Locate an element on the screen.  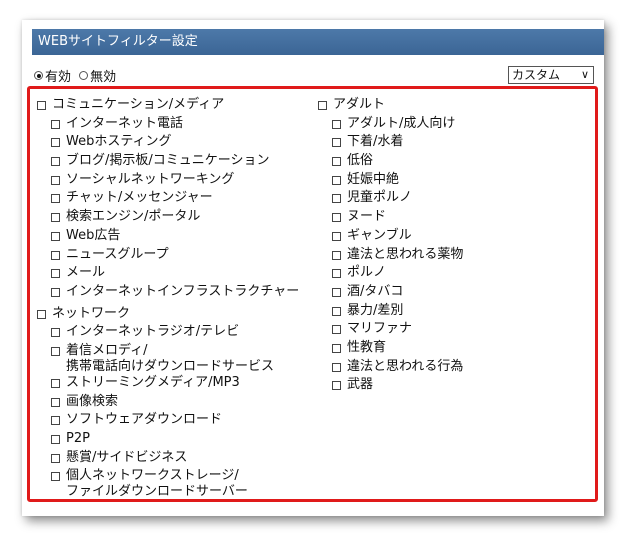
enabled-radio: 有効 is located at coordinates (52, 75).